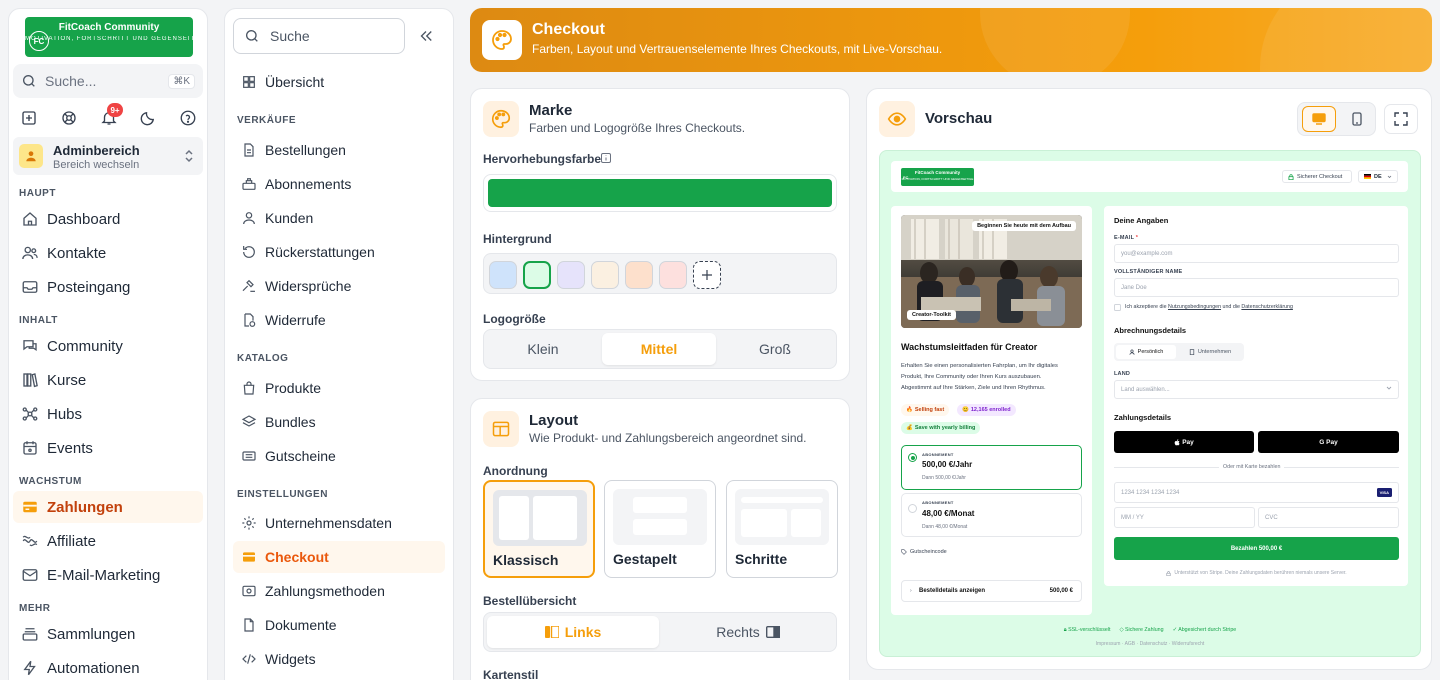 The height and width of the screenshot is (680, 1440). What do you see at coordinates (319, 36) in the screenshot?
I see `subnav-search-input: Suche` at bounding box center [319, 36].